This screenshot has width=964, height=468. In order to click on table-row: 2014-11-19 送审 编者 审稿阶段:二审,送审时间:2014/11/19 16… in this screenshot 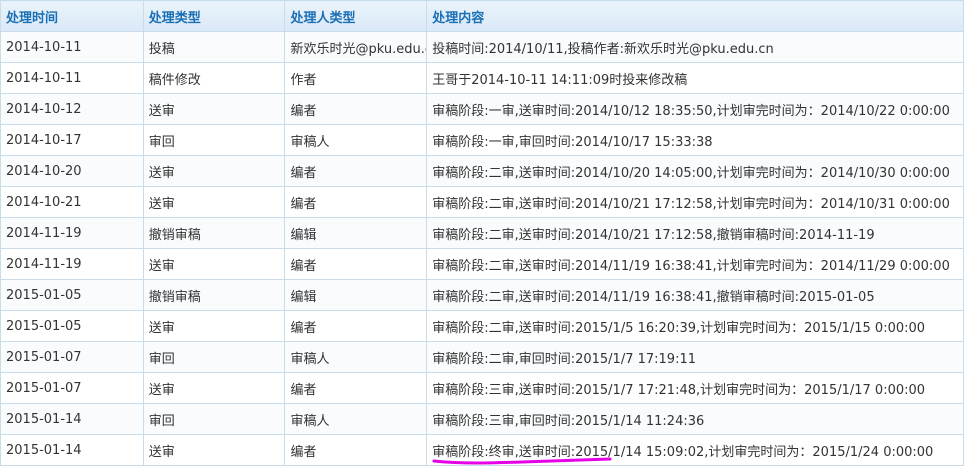, I will do `click(482, 264)`.